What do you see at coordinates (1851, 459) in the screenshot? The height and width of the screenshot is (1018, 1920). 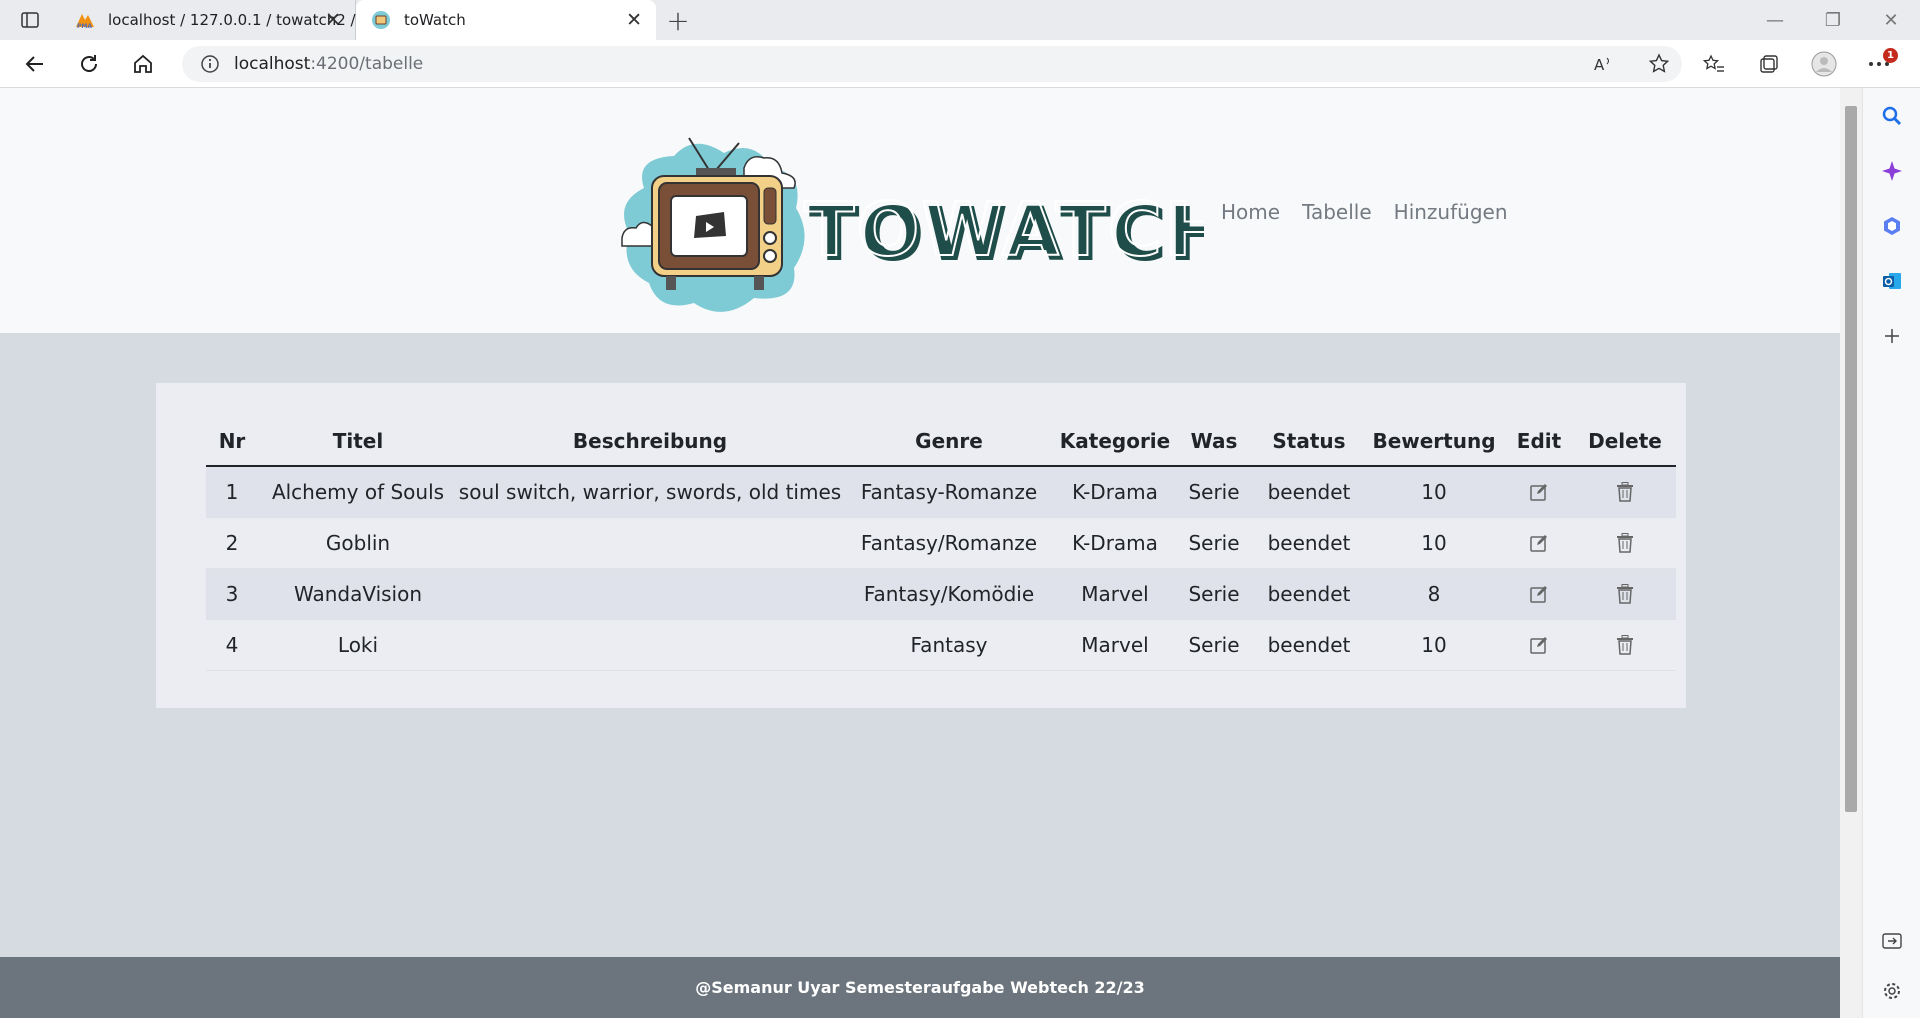 I see `scrollbar-thumb` at bounding box center [1851, 459].